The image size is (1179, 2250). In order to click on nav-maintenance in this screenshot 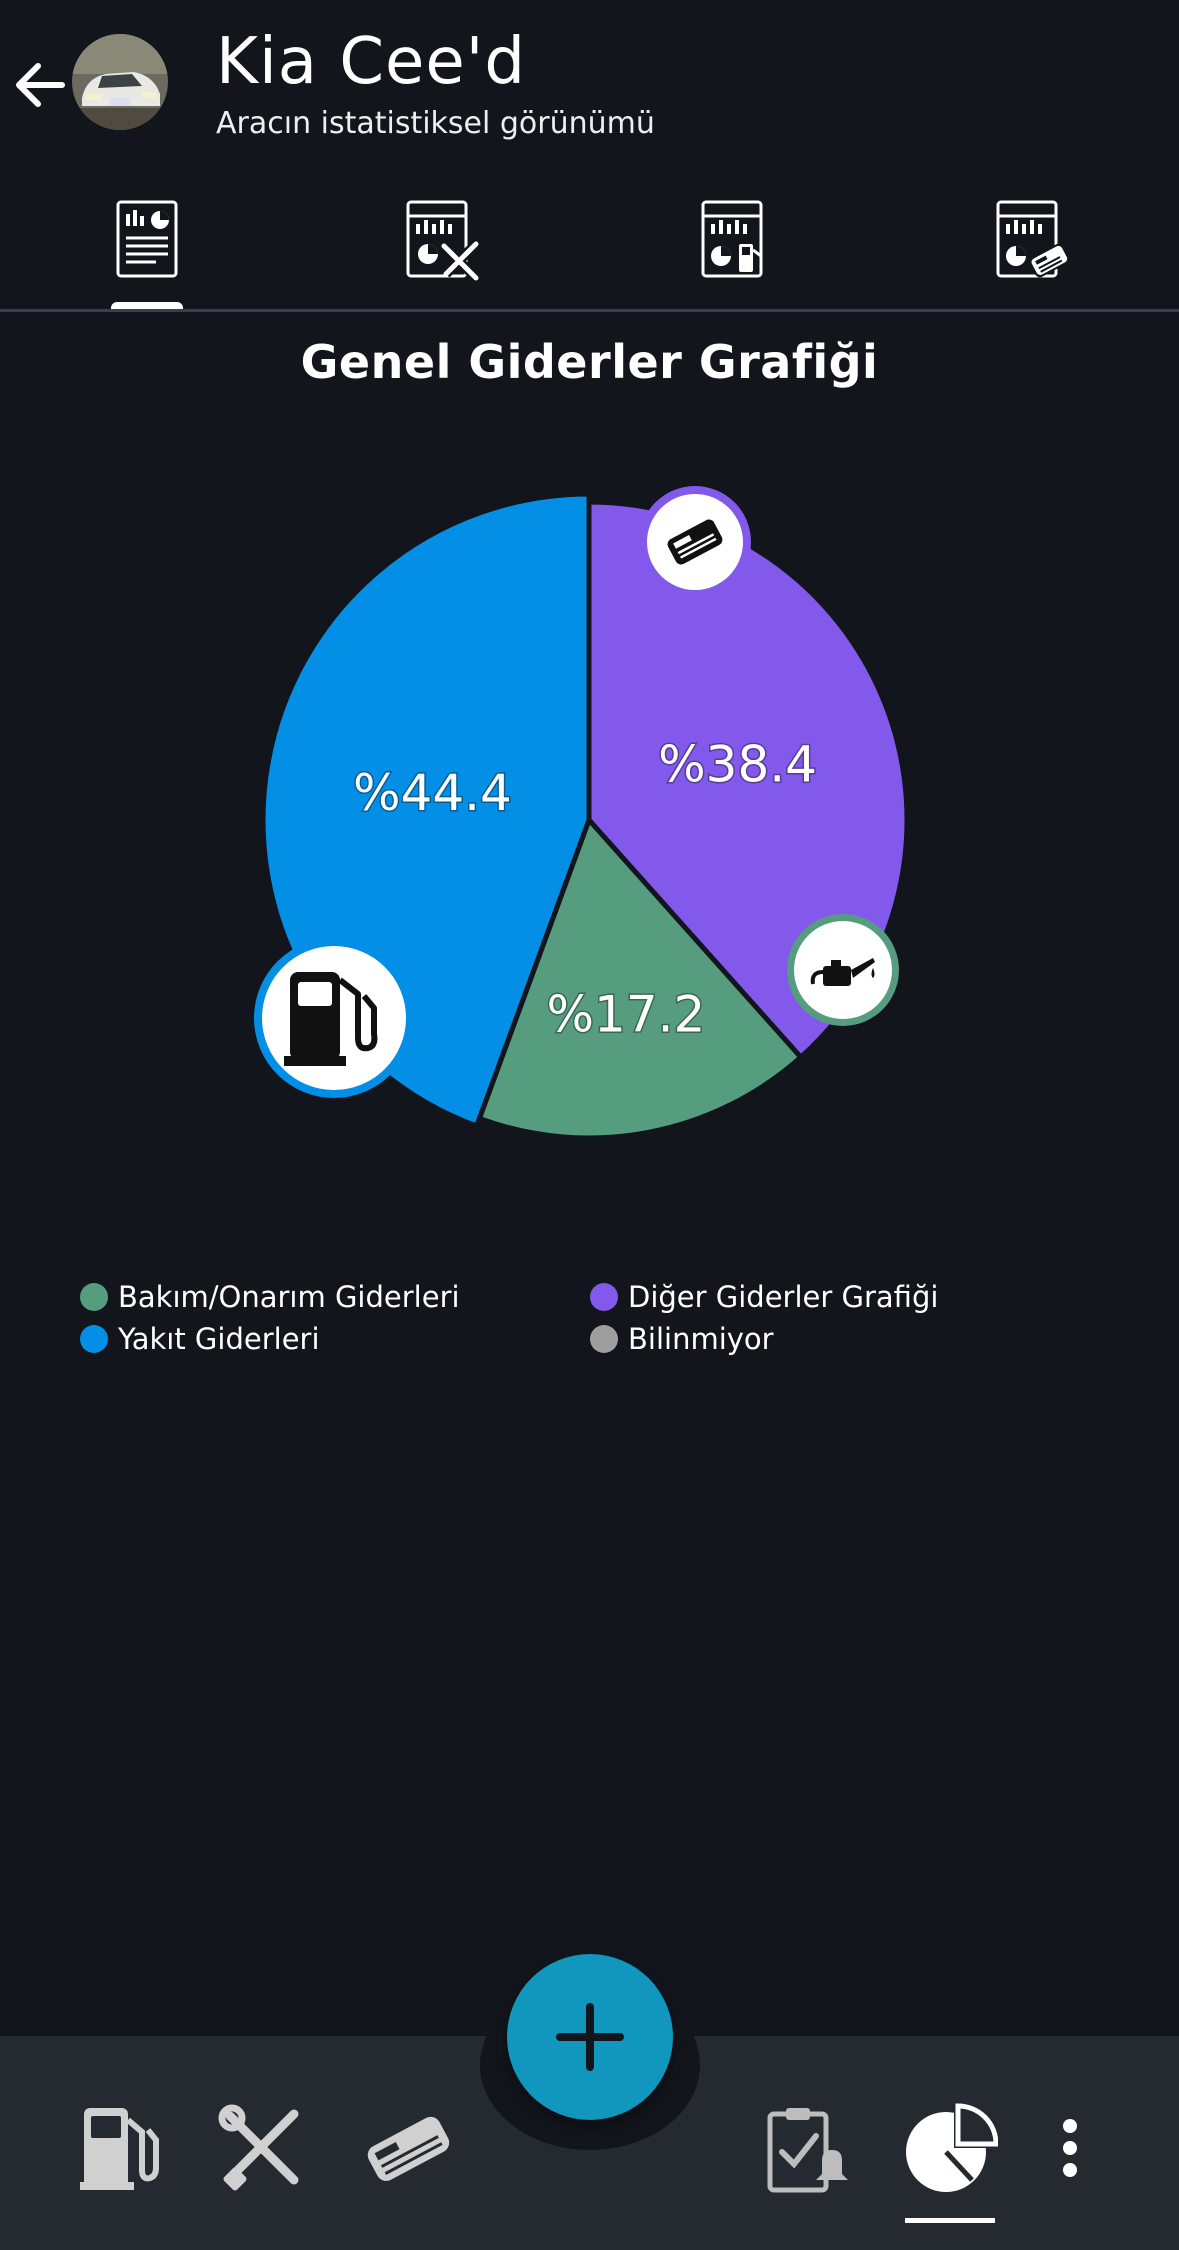, I will do `click(262, 2148)`.